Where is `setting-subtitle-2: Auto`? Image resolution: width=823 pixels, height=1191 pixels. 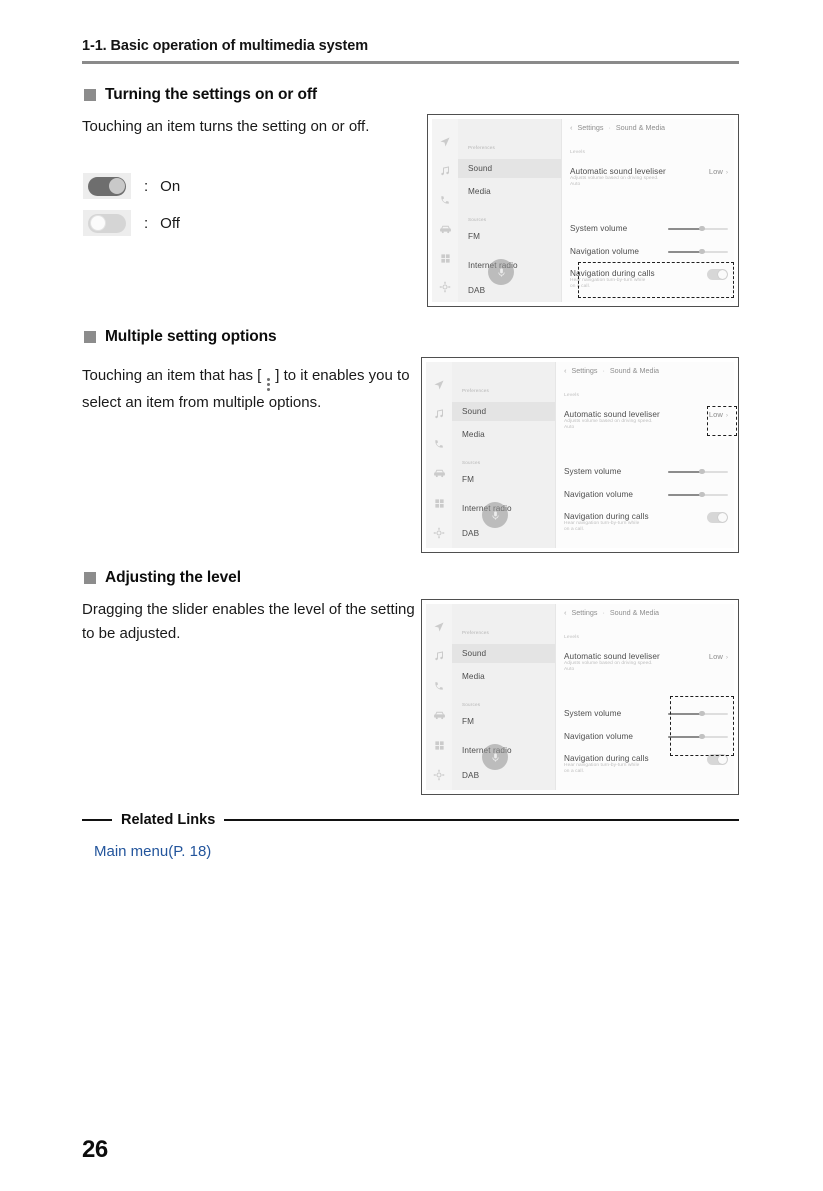
setting-subtitle-2: Auto is located at coordinates (569, 670).